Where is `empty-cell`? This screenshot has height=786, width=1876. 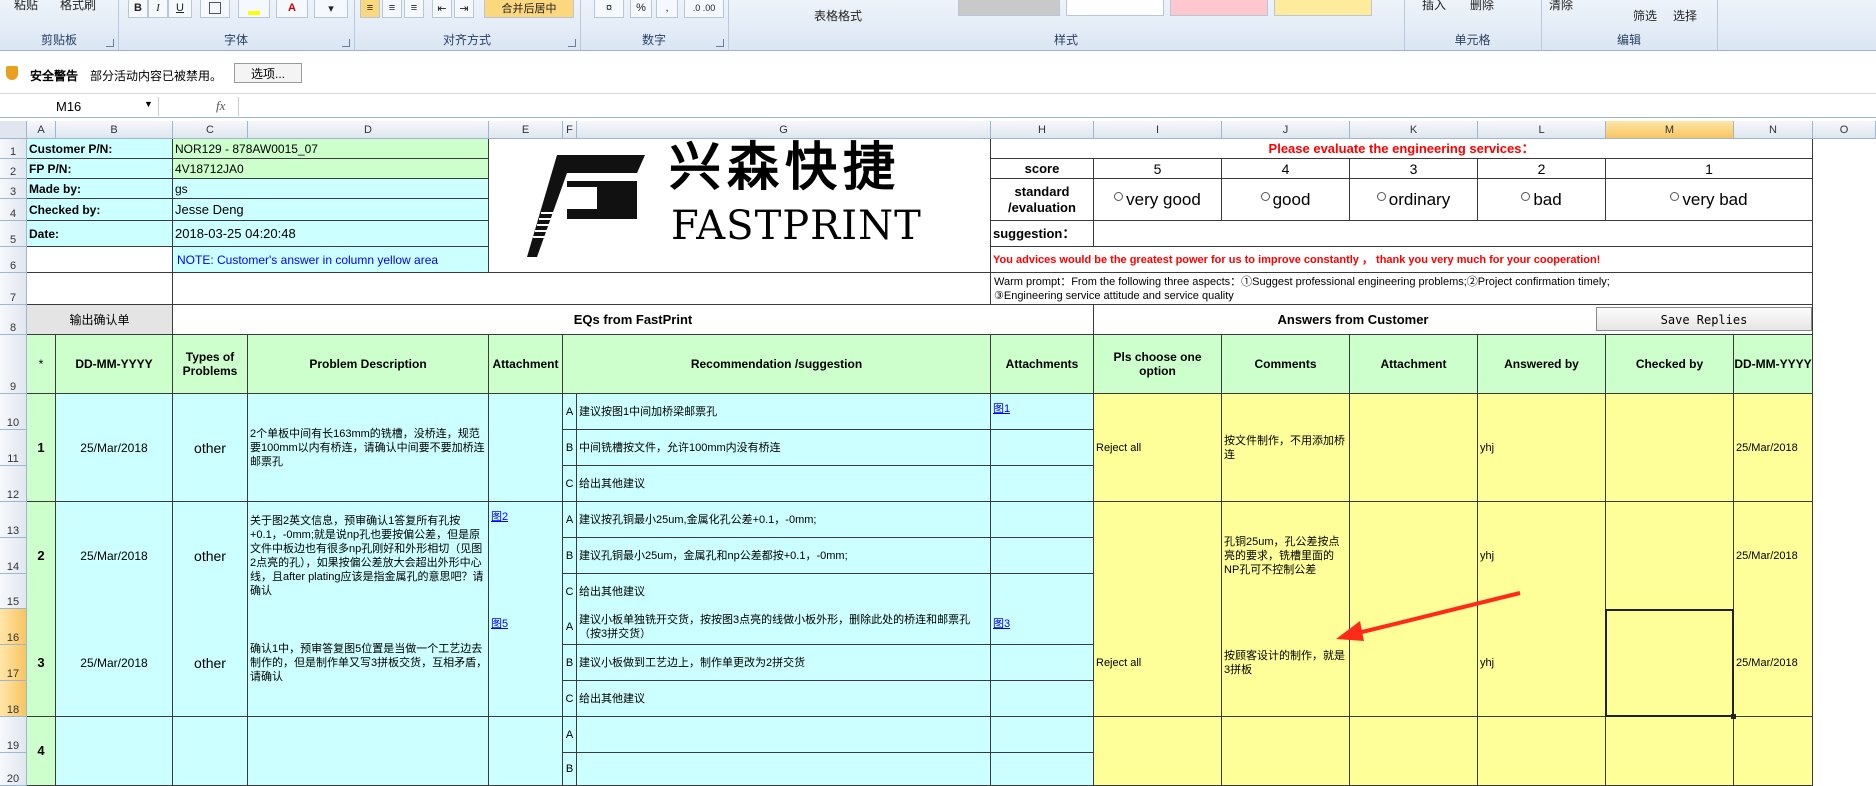
empty-cell is located at coordinates (582, 289).